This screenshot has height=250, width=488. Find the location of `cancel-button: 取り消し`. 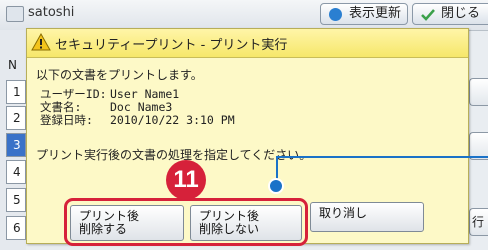

cancel-button: 取り消し is located at coordinates (367, 217).